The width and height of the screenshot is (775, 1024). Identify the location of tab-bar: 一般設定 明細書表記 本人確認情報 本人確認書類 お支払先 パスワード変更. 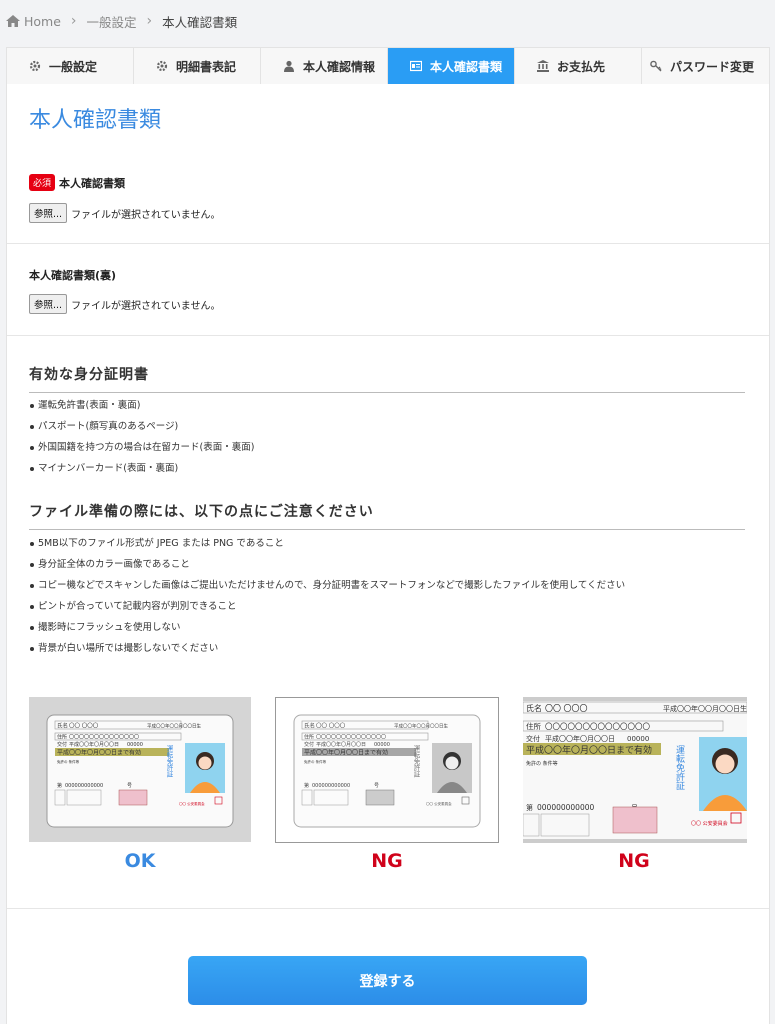
(388, 66).